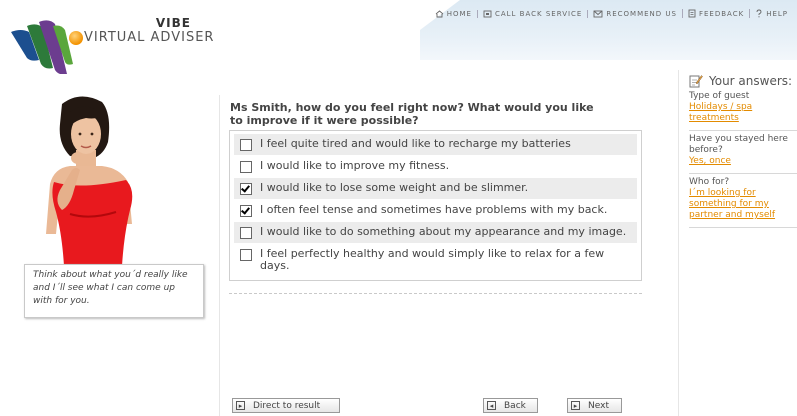 This screenshot has width=797, height=416. What do you see at coordinates (439, 13) in the screenshot?
I see `home-icon` at bounding box center [439, 13].